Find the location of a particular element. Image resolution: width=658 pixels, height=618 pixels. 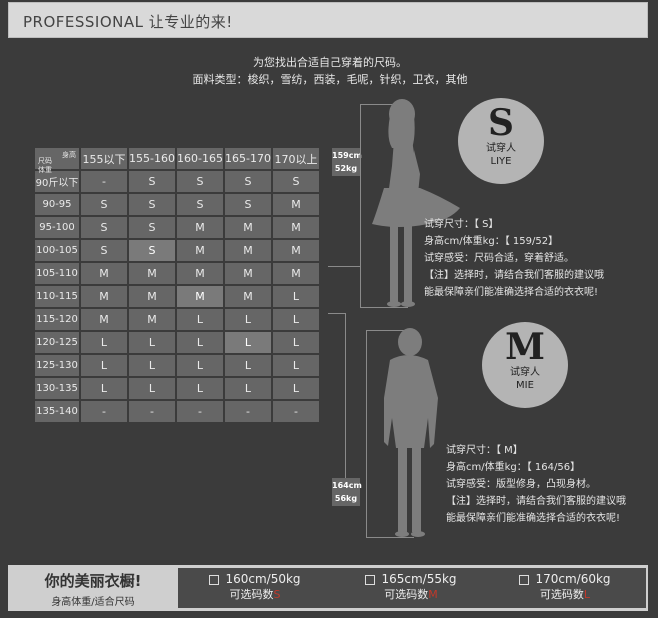

info-line: 试穿尺寸：【 M】 is located at coordinates (484, 450).